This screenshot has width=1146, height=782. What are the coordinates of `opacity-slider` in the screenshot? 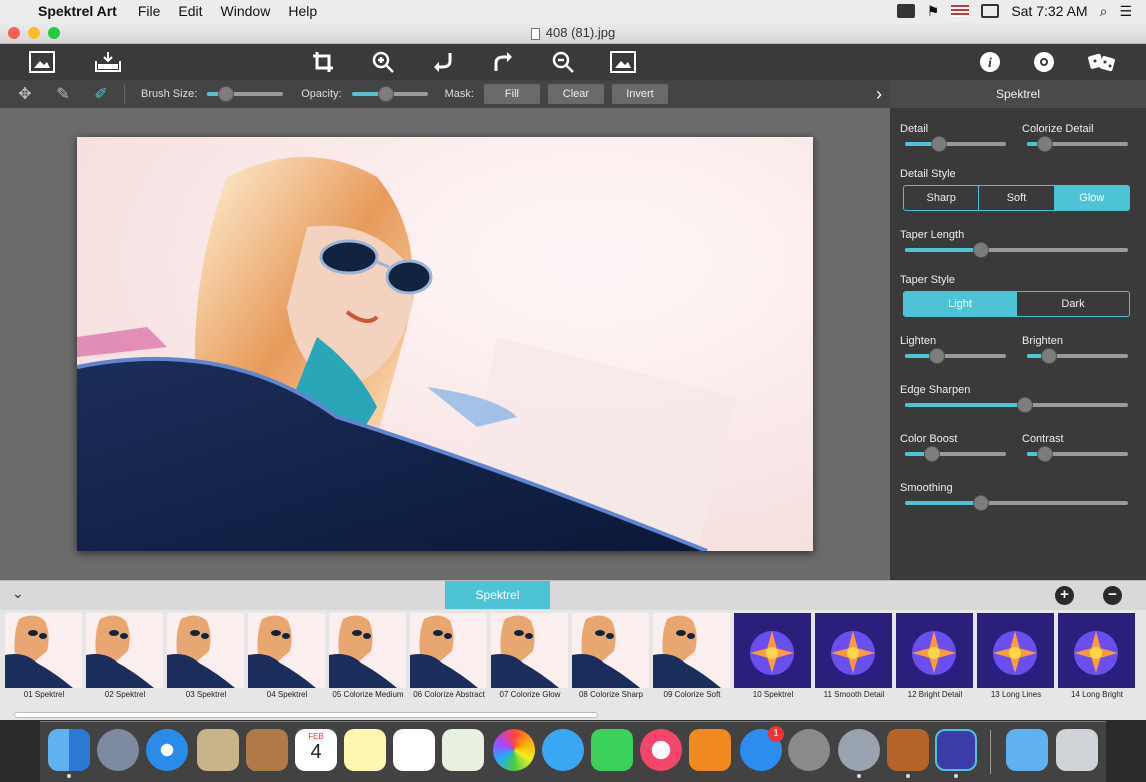 It's located at (389, 94).